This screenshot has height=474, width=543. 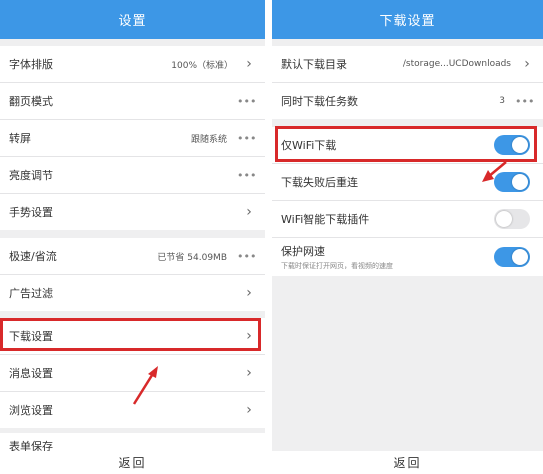 I want to click on settings-item-ad-filter: 广告过滤 ›, so click(x=132, y=293).